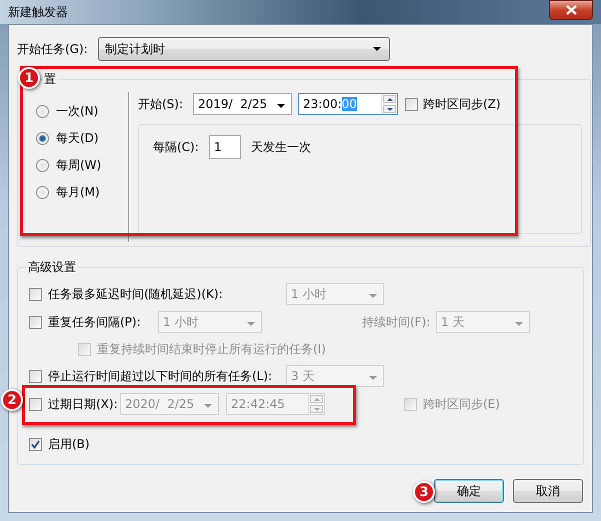 The image size is (601, 521). What do you see at coordinates (469, 491) in the screenshot?
I see `ok-button: 确定` at bounding box center [469, 491].